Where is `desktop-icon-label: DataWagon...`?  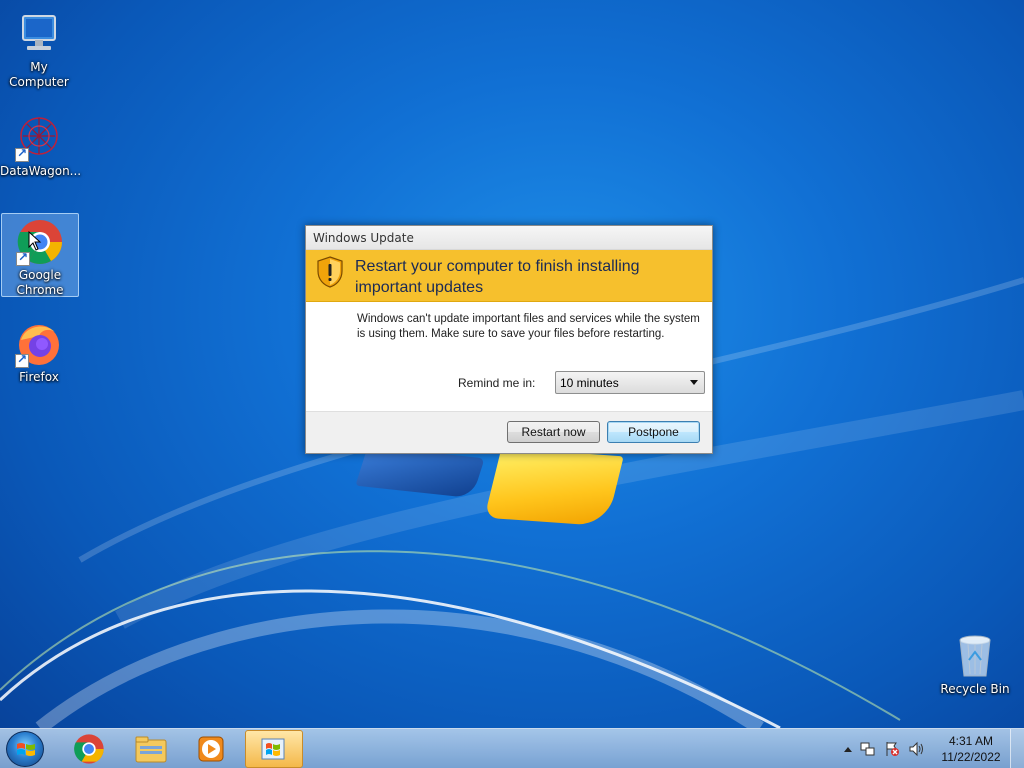
desktop-icon-label: DataWagon... is located at coordinates (41, 171).